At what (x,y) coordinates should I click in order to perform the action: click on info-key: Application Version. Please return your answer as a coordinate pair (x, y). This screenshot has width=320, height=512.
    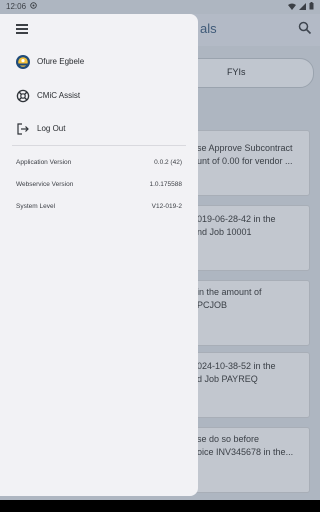
    Looking at the image, I should click on (44, 162).